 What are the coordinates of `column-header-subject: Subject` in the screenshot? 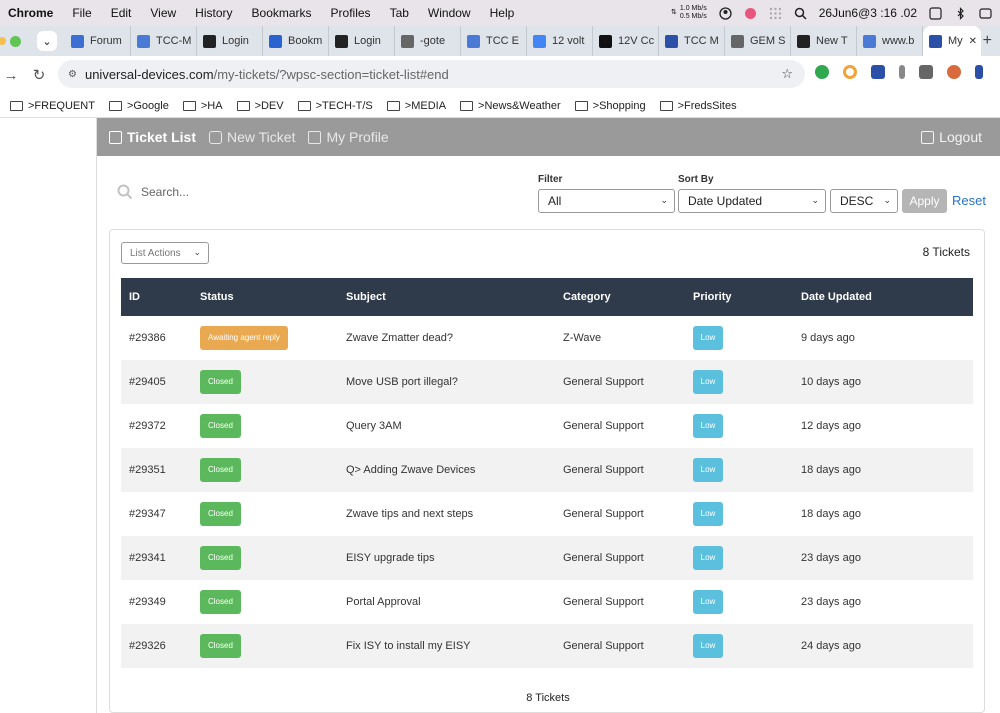 It's located at (446, 297).